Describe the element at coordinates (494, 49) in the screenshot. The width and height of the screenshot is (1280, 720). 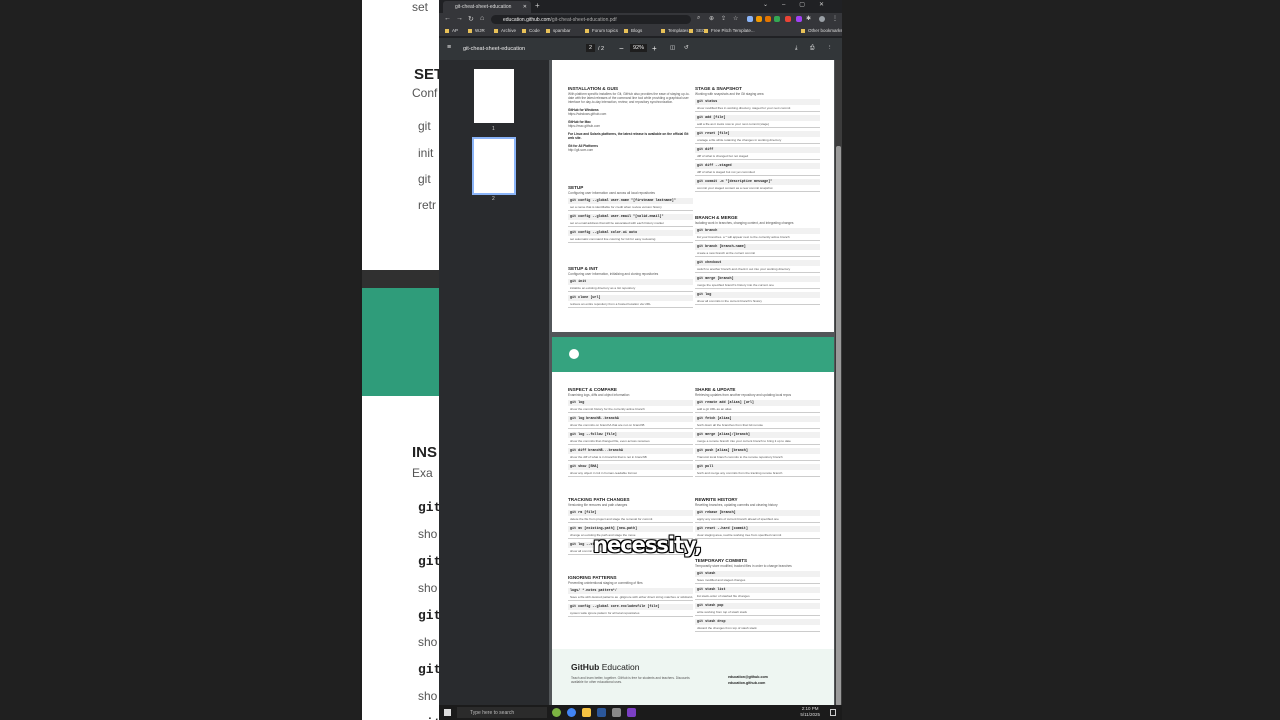
I see `pdf-title: git-cheat-sheet-education` at that location.